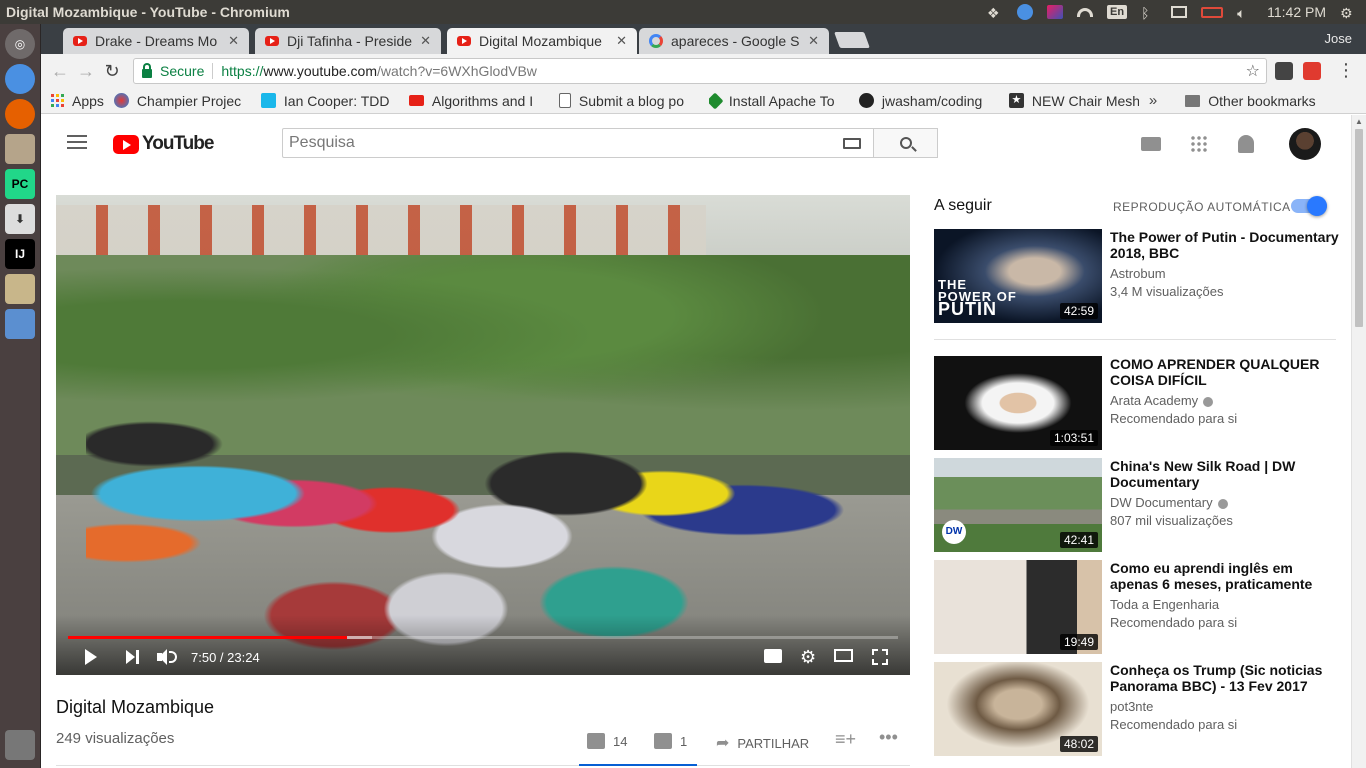 This screenshot has width=1366, height=768. I want to click on tab-google-search: apareces - Google S ✕, so click(734, 41).